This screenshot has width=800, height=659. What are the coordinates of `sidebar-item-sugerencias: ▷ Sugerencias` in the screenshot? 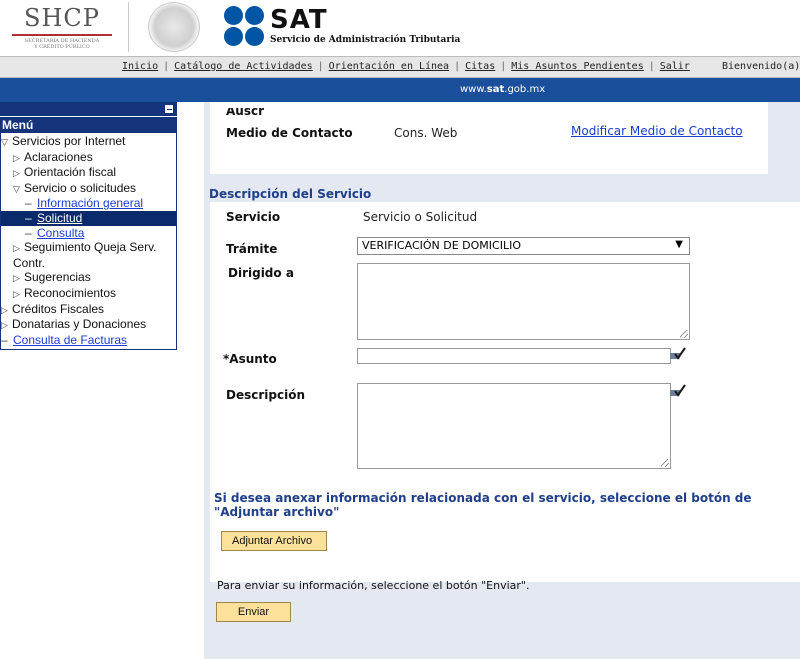 It's located at (88, 278).